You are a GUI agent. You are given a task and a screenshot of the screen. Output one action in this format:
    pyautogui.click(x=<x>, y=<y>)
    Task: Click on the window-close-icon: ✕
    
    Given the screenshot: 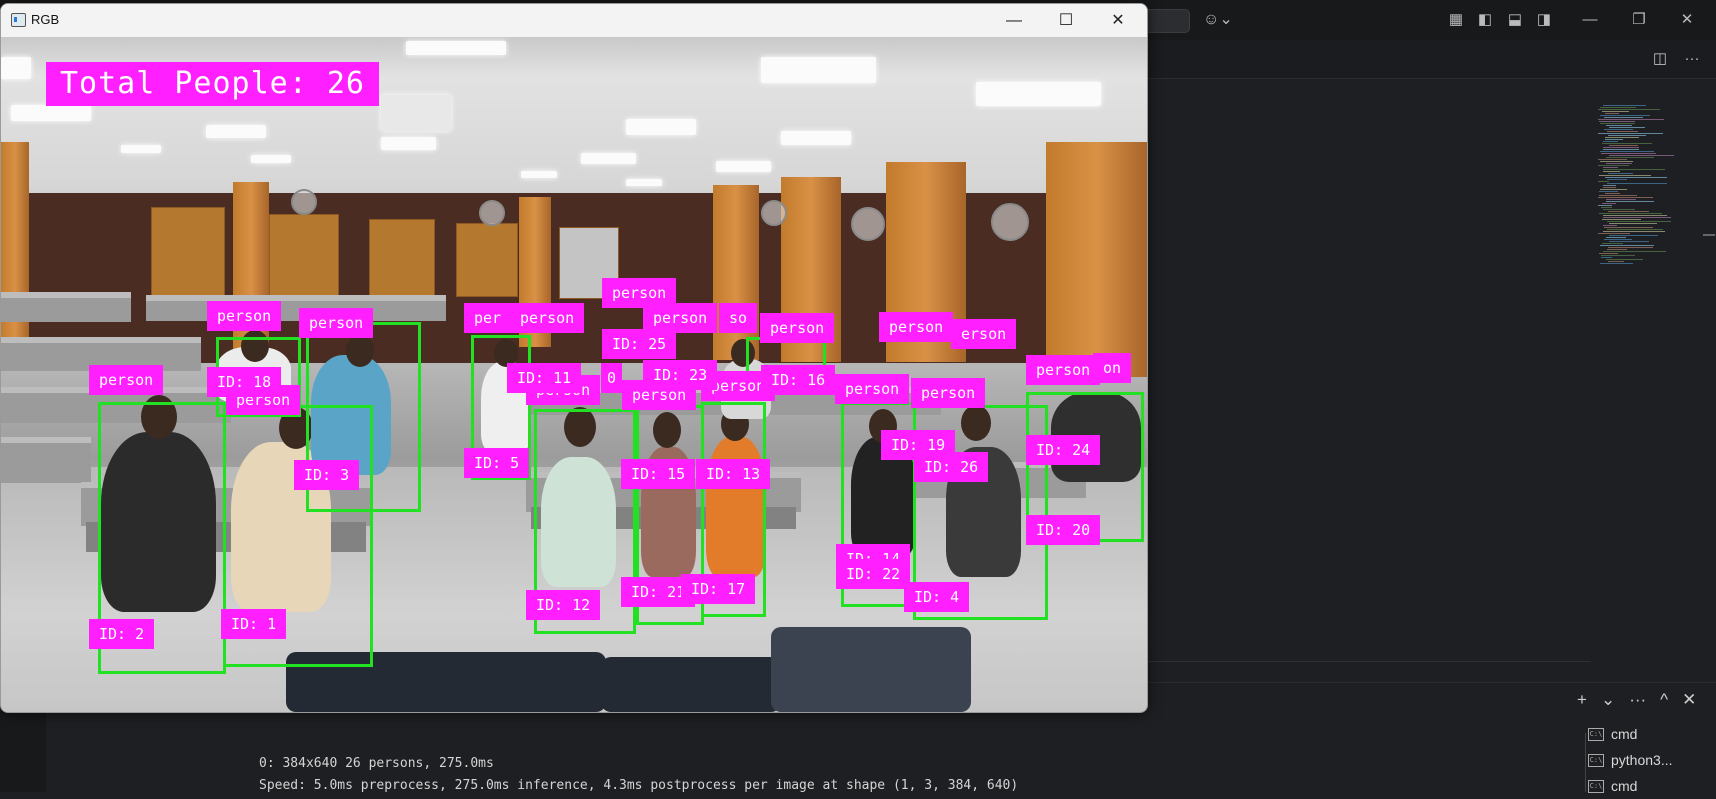 What is the action you would take?
    pyautogui.click(x=1687, y=20)
    